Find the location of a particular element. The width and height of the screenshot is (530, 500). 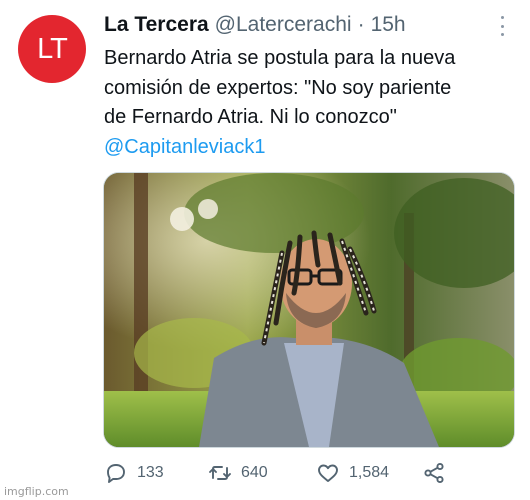

tweet-text-line: Bernardo Atria se postula para la nueva is located at coordinates (280, 58).